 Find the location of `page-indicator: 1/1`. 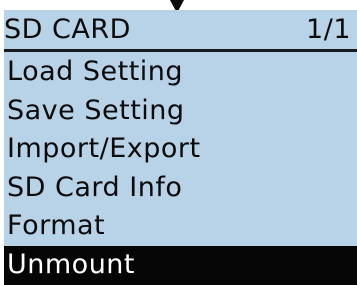

page-indicator: 1/1 is located at coordinates (328, 29).